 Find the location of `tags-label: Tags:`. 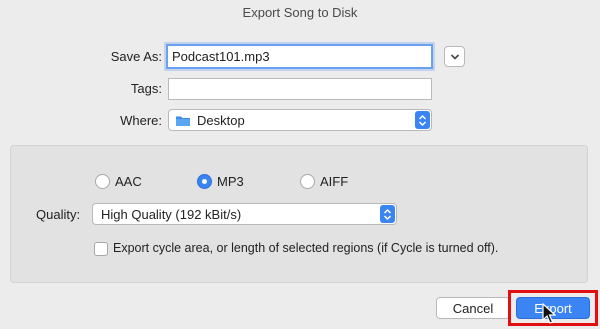

tags-label: Tags: is located at coordinates (146, 88).